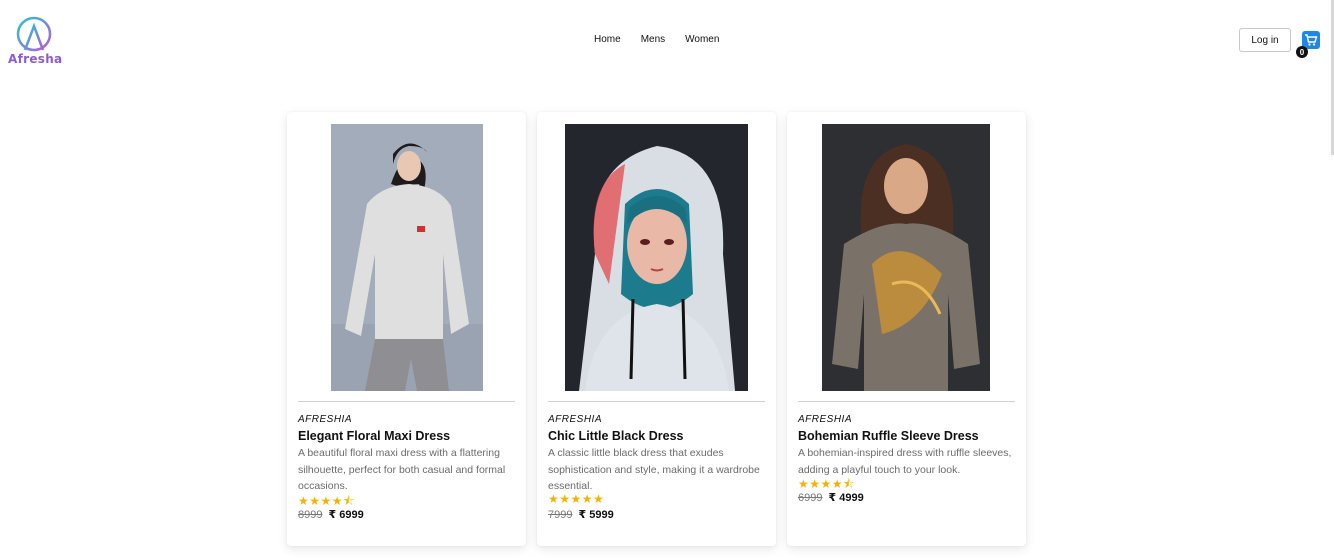 The image size is (1334, 558). Describe the element at coordinates (576, 499) in the screenshot. I see `rating-stars: ★★★★★` at that location.